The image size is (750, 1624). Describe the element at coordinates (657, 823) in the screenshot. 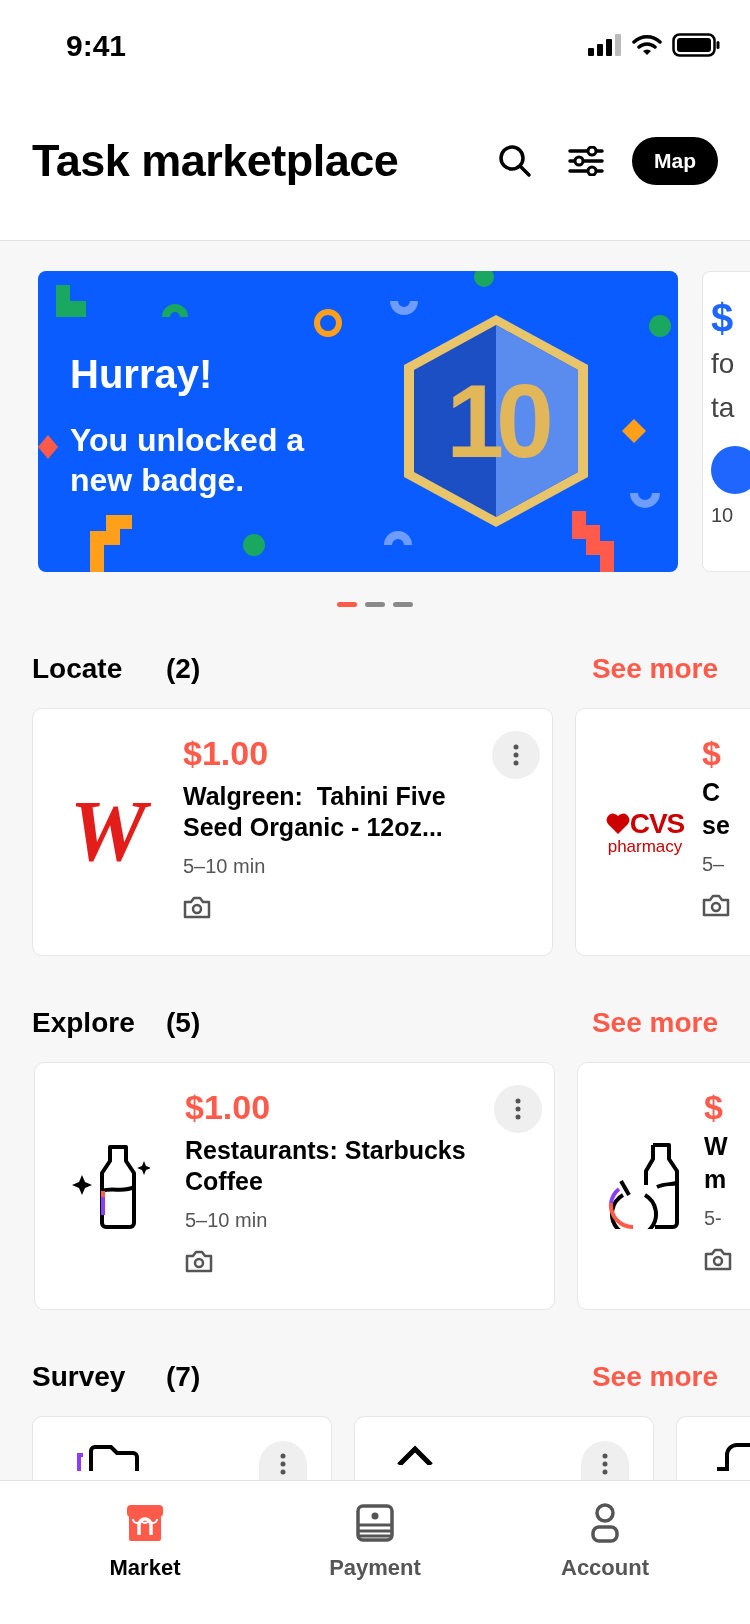

I see `logo-text: CVS` at that location.